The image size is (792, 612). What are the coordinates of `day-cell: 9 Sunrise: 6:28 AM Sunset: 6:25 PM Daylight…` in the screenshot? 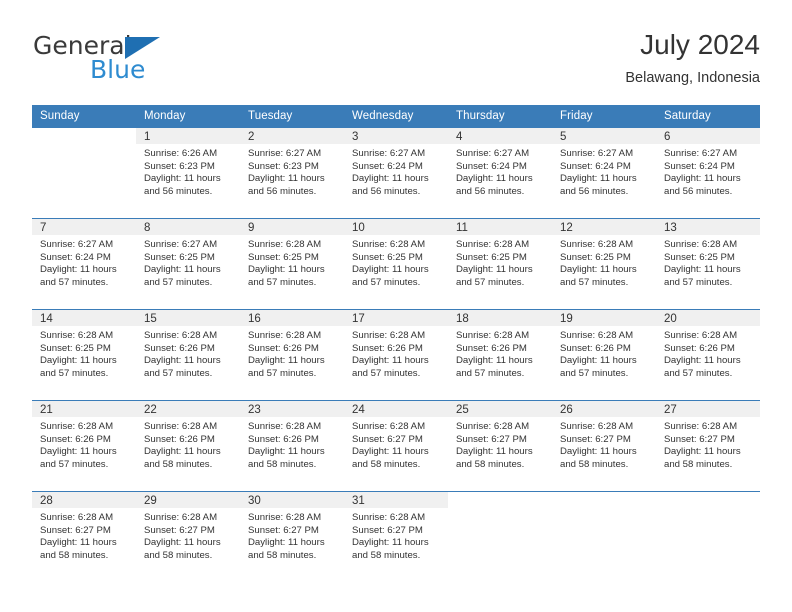 It's located at (292, 264).